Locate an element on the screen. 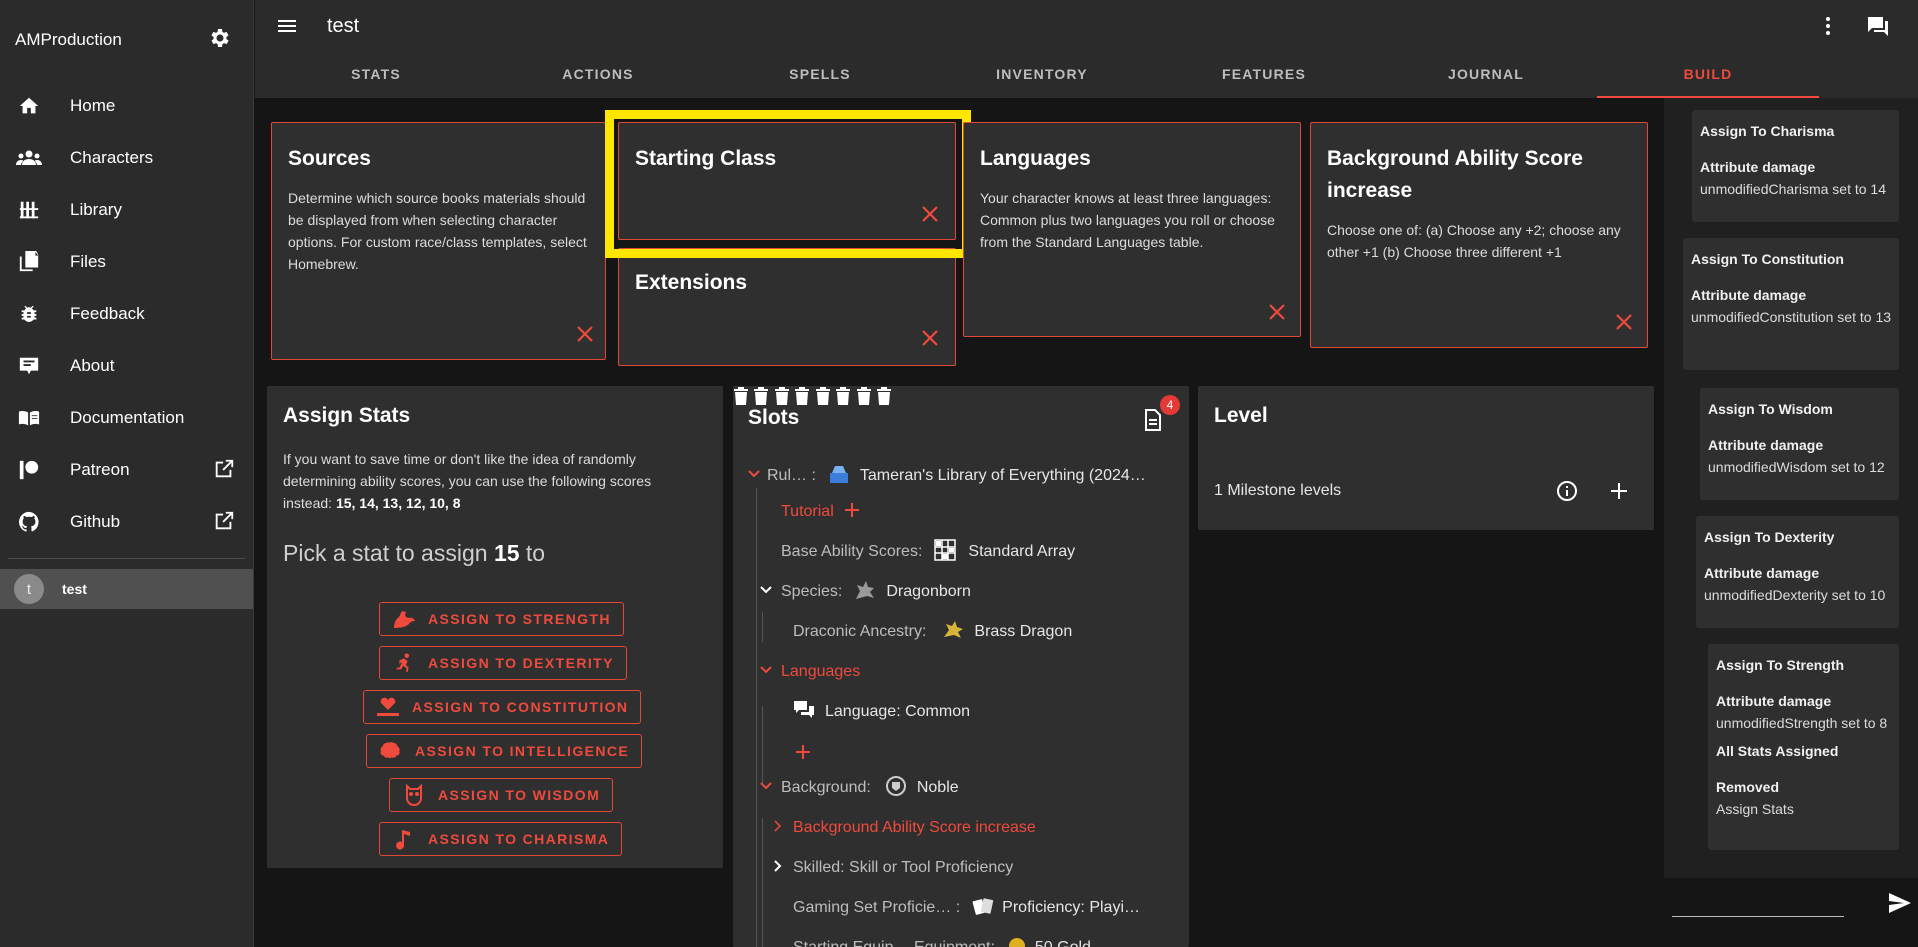  info-board-icon is located at coordinates (29, 366).